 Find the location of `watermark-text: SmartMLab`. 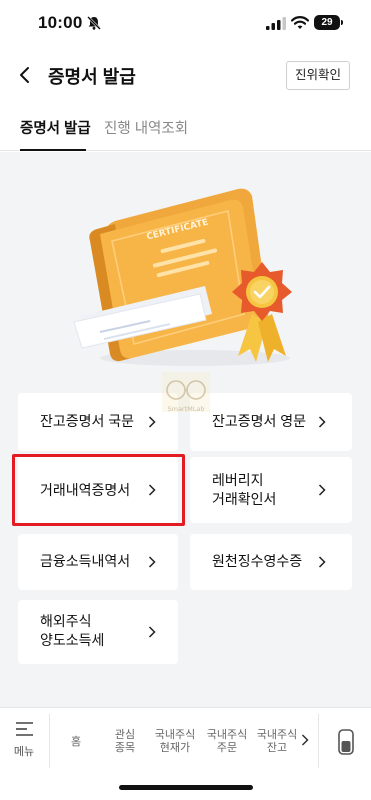

watermark-text: SmartMLab is located at coordinates (185, 409).